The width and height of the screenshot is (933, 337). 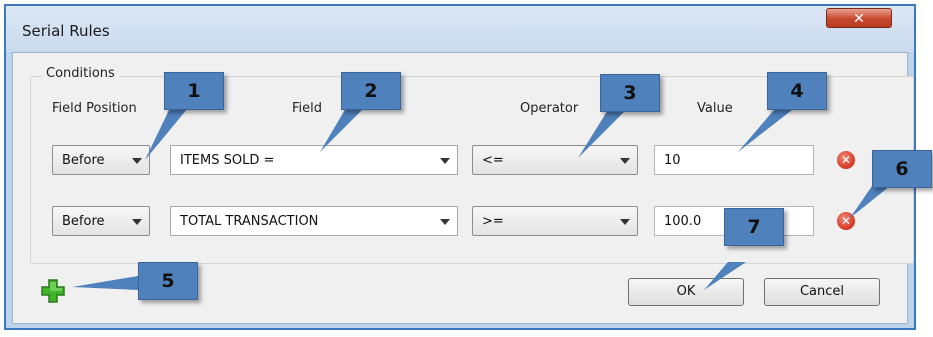 What do you see at coordinates (105, 283) in the screenshot?
I see `callout-5-pointer` at bounding box center [105, 283].